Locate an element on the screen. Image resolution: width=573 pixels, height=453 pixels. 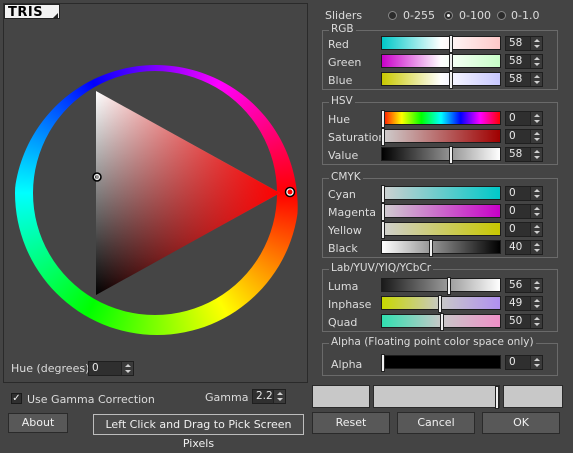
black-slider-track is located at coordinates (441, 247).